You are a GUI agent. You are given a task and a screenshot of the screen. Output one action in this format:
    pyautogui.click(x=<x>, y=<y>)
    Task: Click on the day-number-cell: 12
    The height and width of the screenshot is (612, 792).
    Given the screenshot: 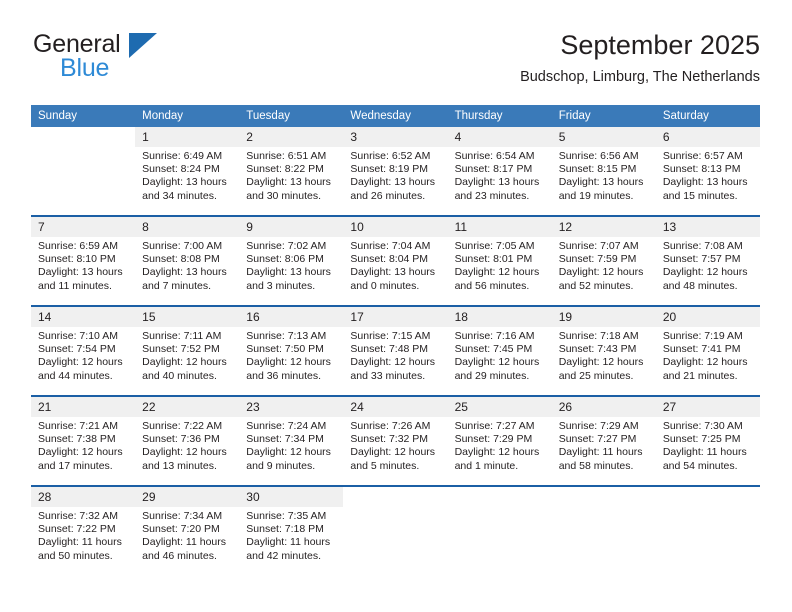 What is the action you would take?
    pyautogui.click(x=603, y=227)
    